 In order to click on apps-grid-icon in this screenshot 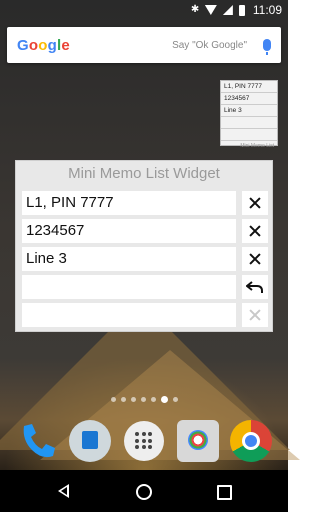, I will do `click(144, 441)`.